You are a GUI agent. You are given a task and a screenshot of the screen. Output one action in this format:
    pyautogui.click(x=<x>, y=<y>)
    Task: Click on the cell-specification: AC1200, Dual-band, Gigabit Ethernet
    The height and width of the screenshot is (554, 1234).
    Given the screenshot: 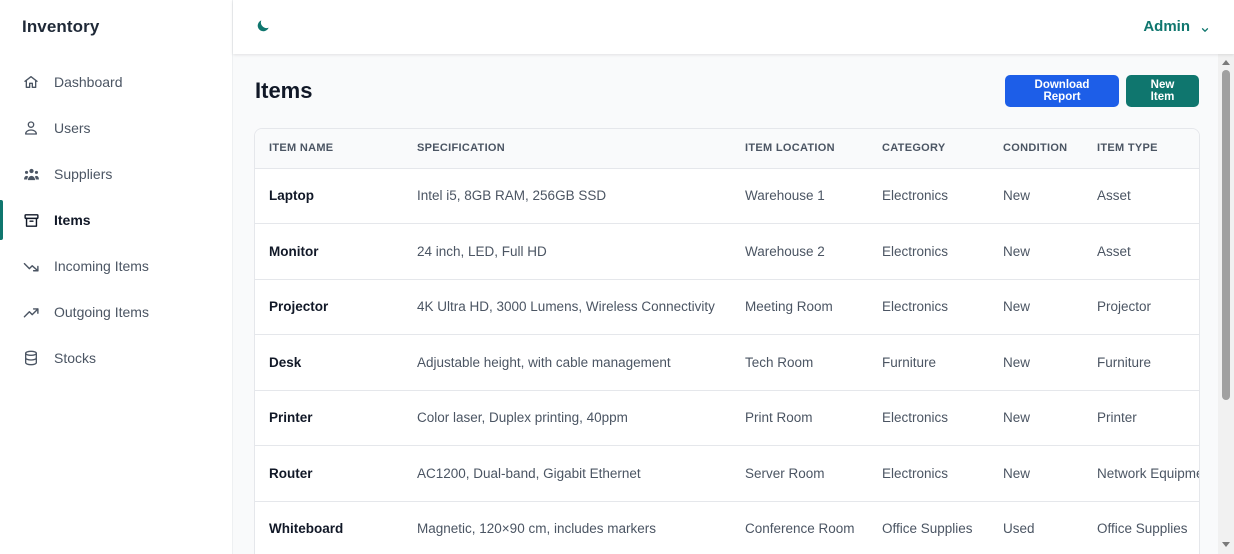 What is the action you would take?
    pyautogui.click(x=567, y=473)
    